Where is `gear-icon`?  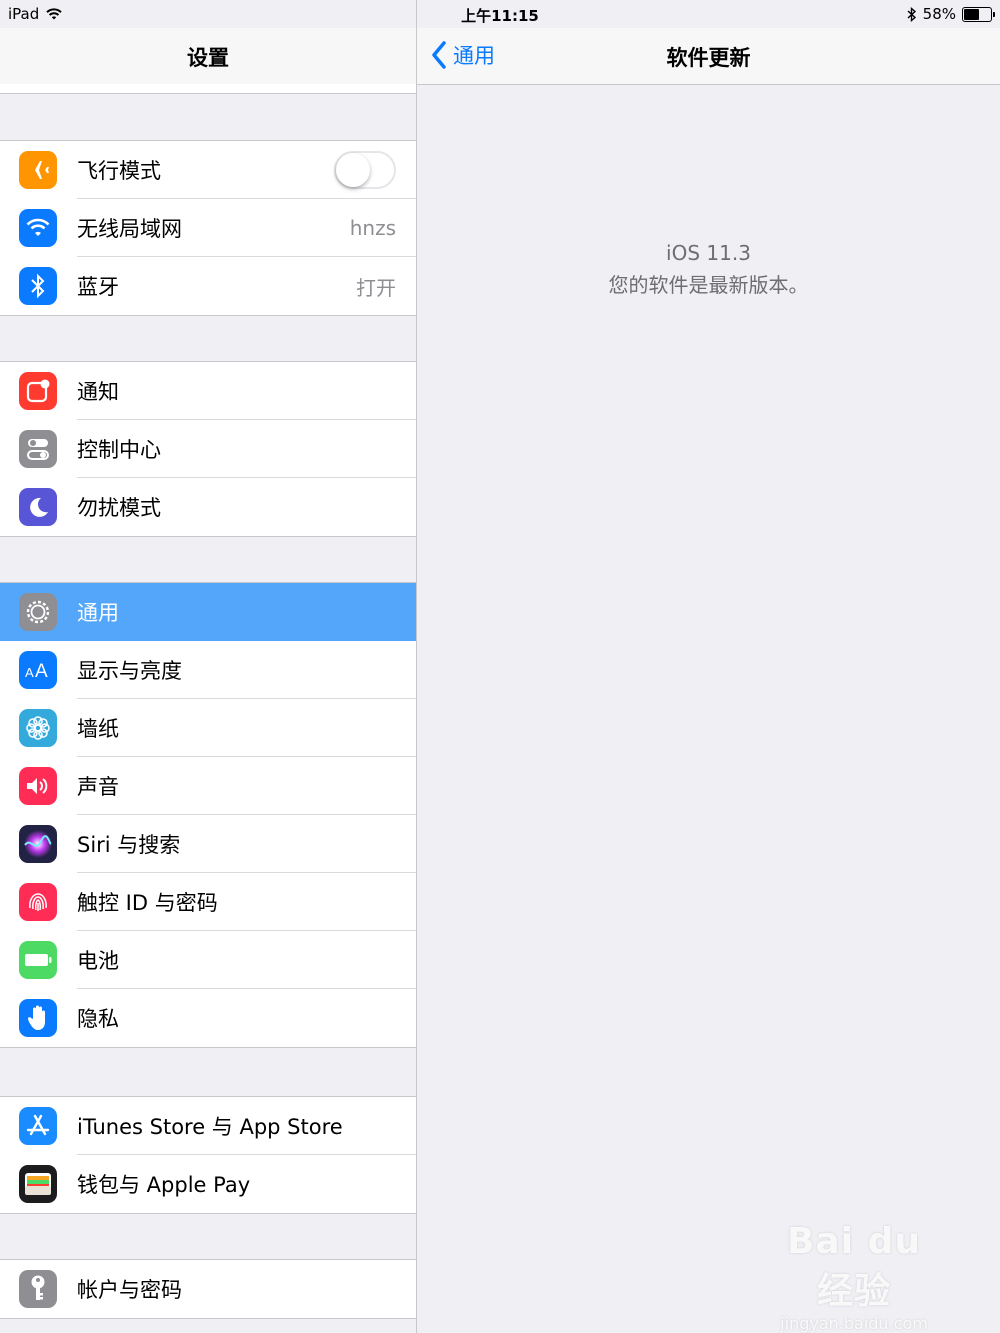
gear-icon is located at coordinates (38, 612).